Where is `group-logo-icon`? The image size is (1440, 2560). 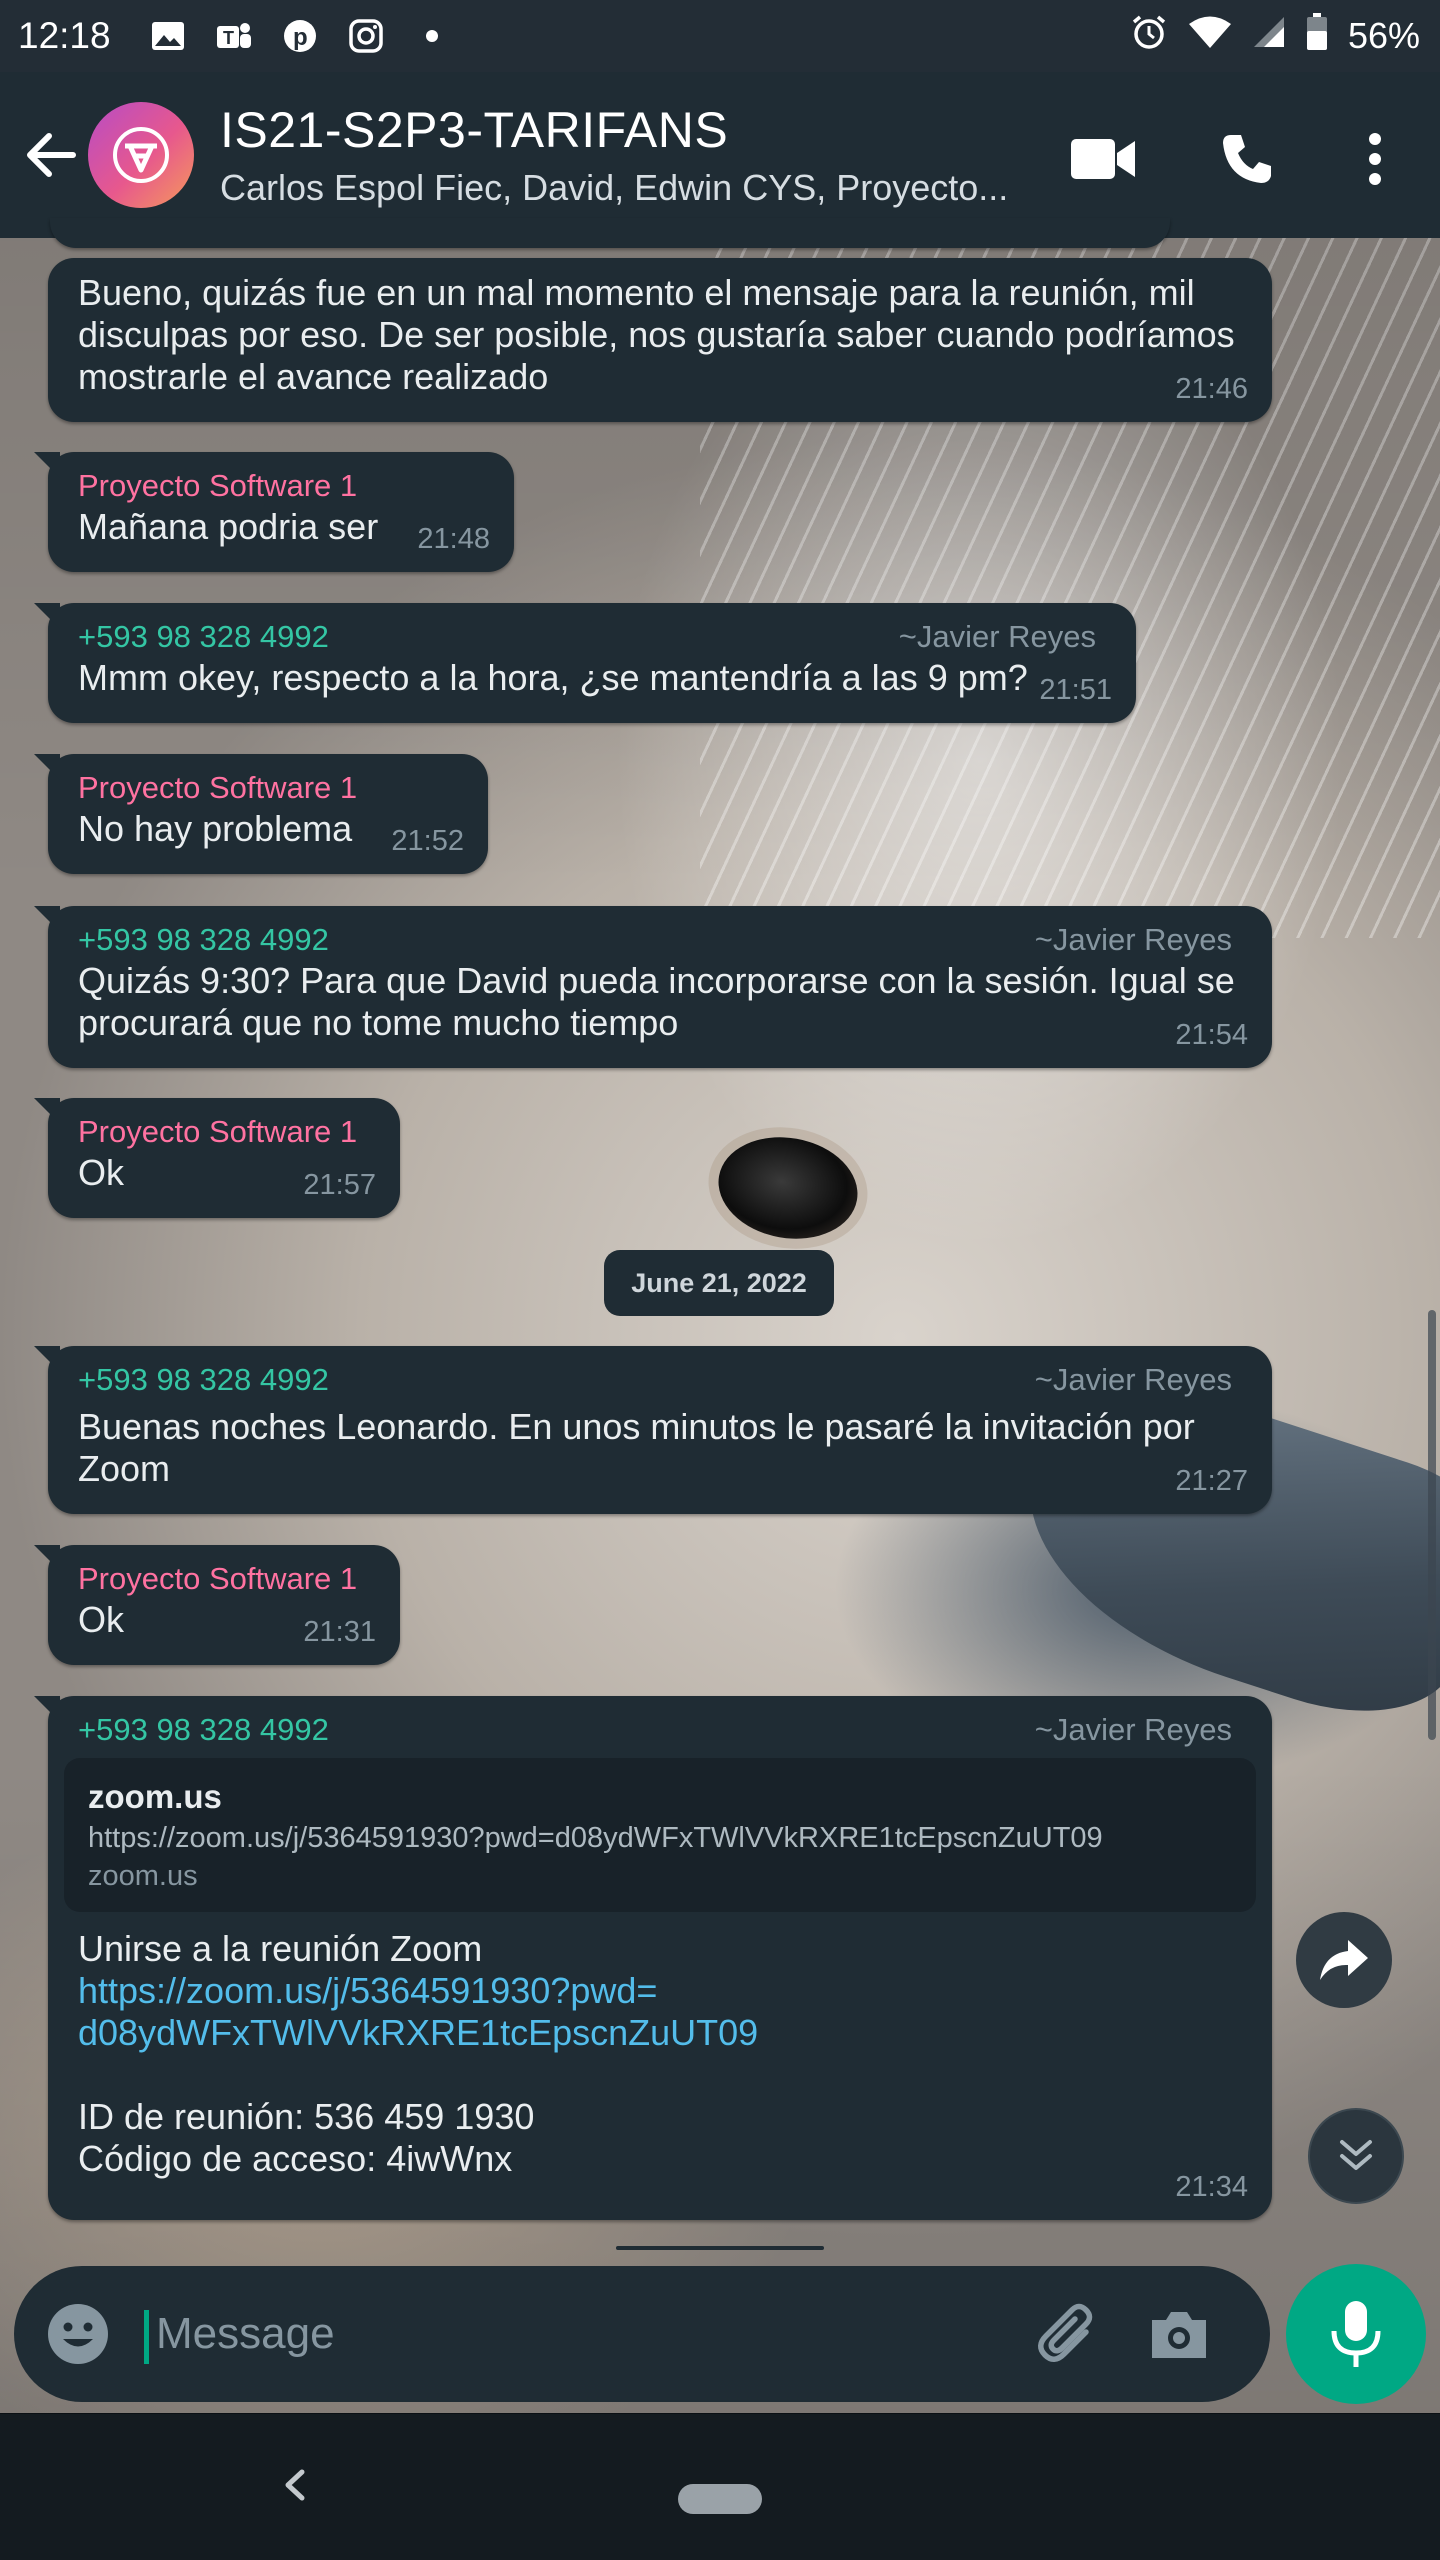 group-logo-icon is located at coordinates (141, 155).